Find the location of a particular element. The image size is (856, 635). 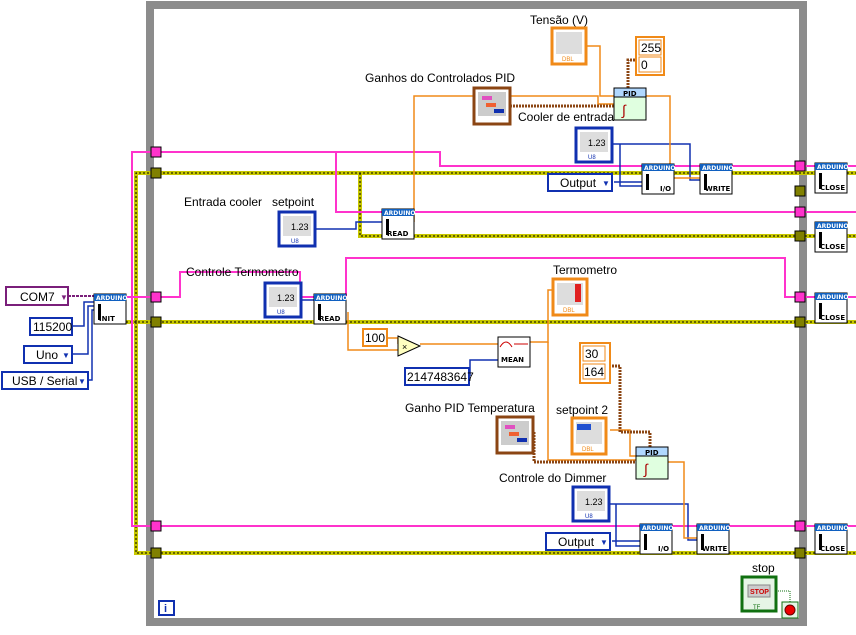

multiplier-constant: 100 is located at coordinates (375, 337).